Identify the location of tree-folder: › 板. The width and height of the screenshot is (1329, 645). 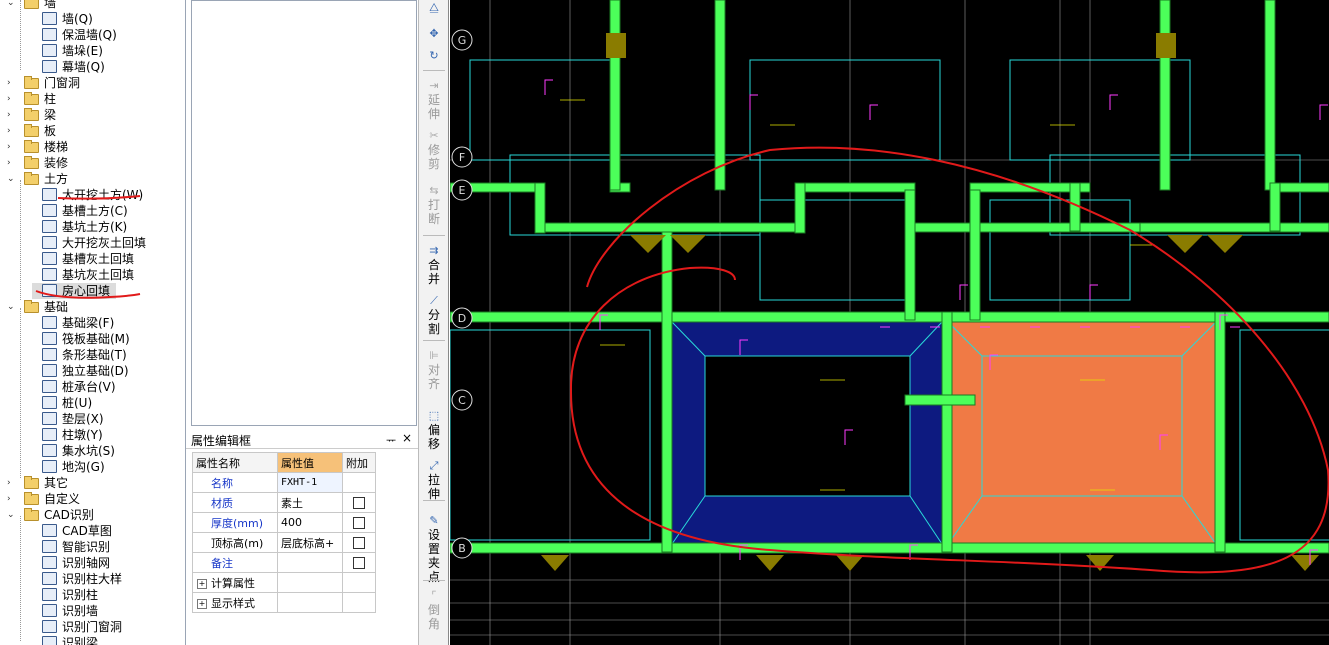
(50, 131).